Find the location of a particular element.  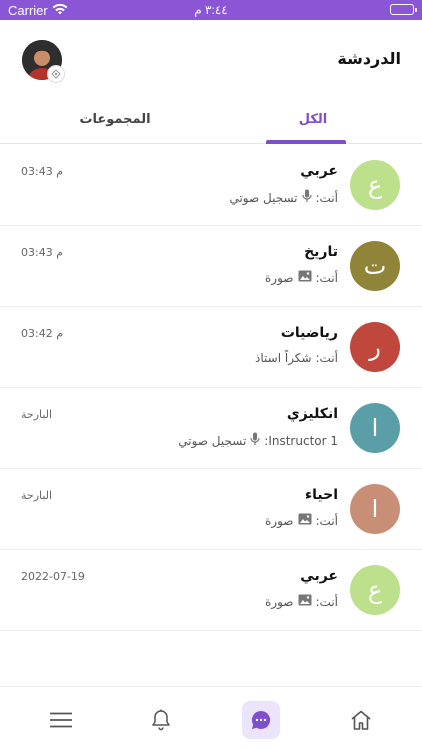

chat-avatar: ر is located at coordinates (375, 347).